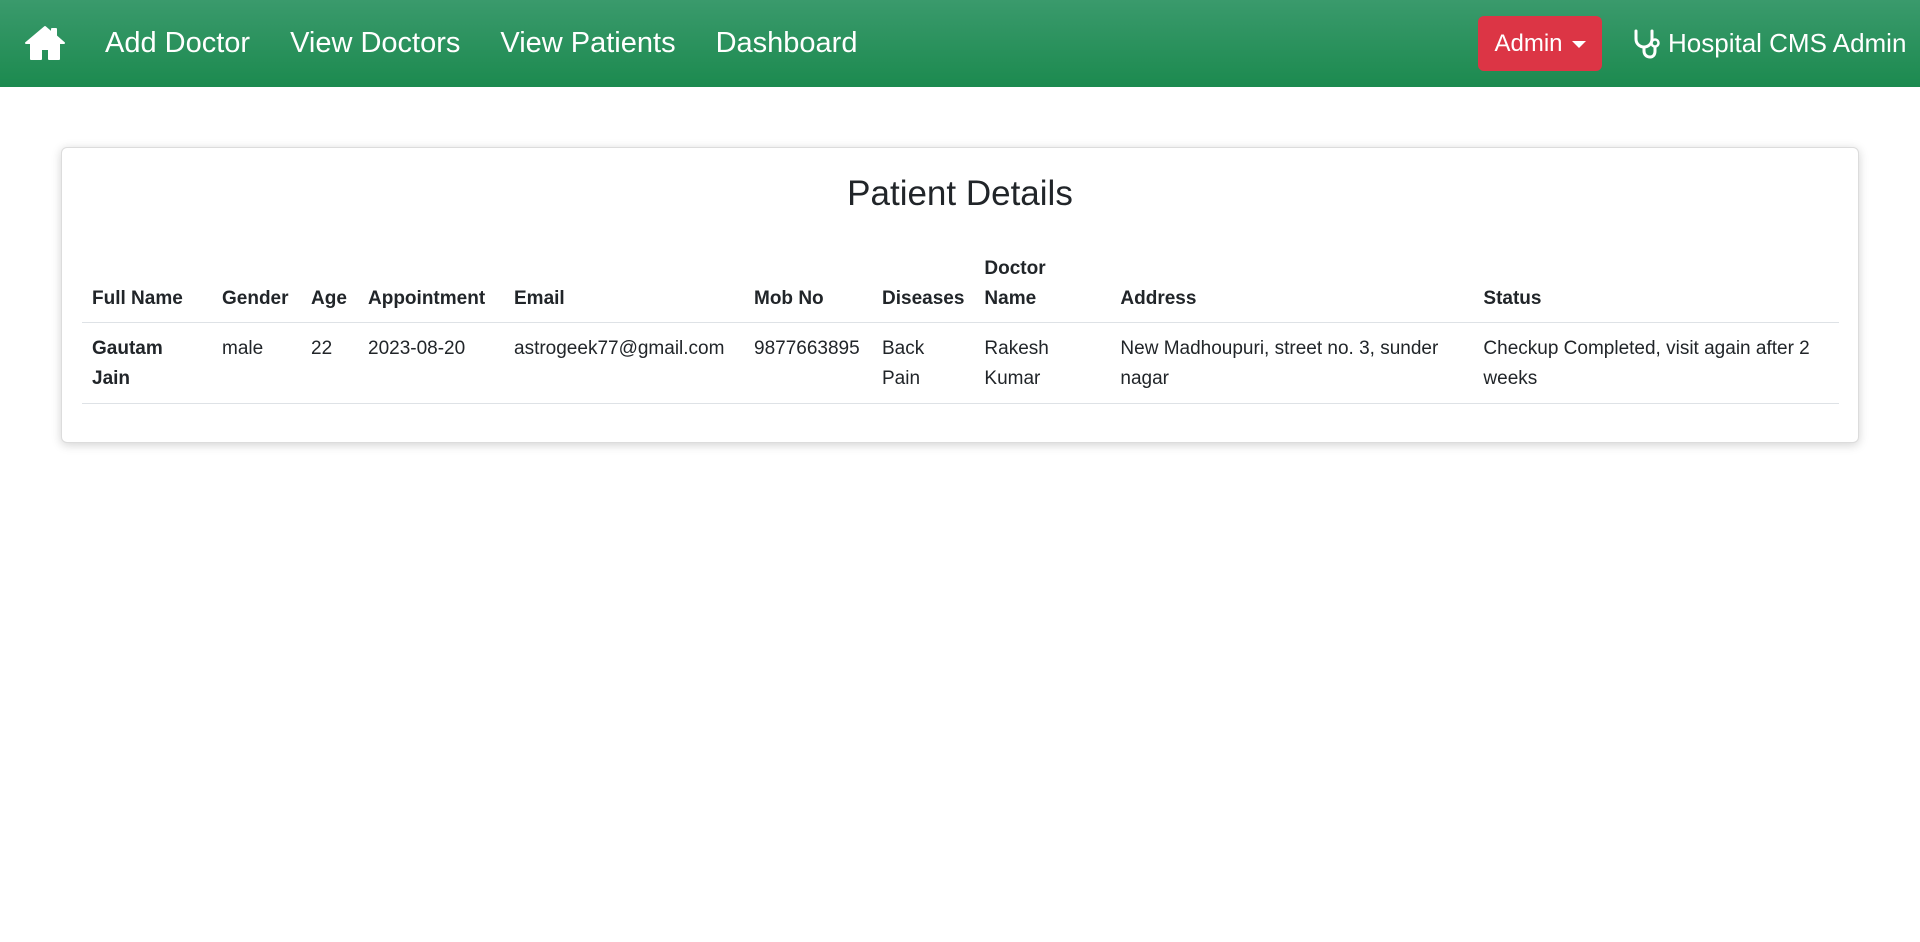 Image resolution: width=1920 pixels, height=942 pixels. What do you see at coordinates (1647, 44) in the screenshot?
I see `stethoscope-icon` at bounding box center [1647, 44].